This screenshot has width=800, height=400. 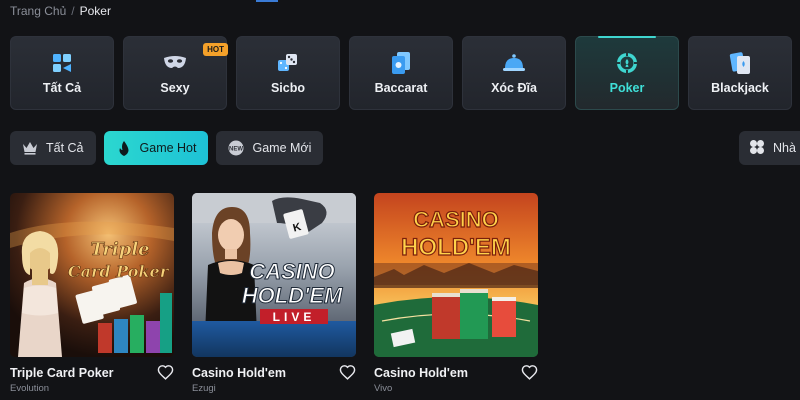 I want to click on game-thumbnail: CASINO HOLD'EM, so click(x=456, y=275).